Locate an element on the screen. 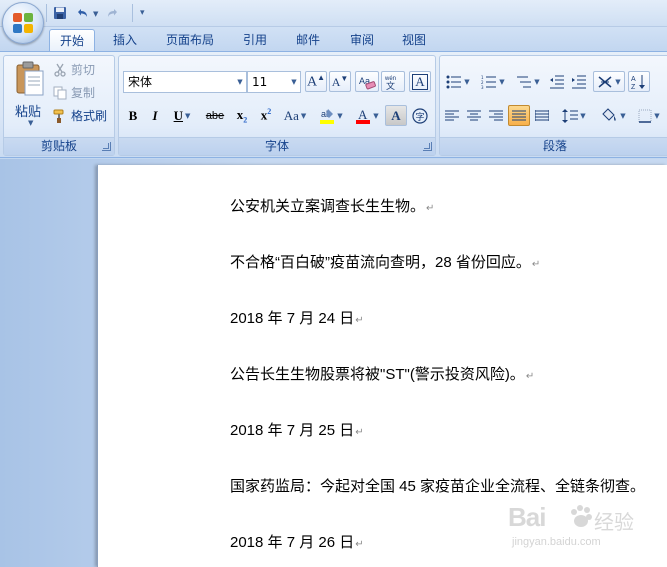  redo-icon is located at coordinates (113, 13).